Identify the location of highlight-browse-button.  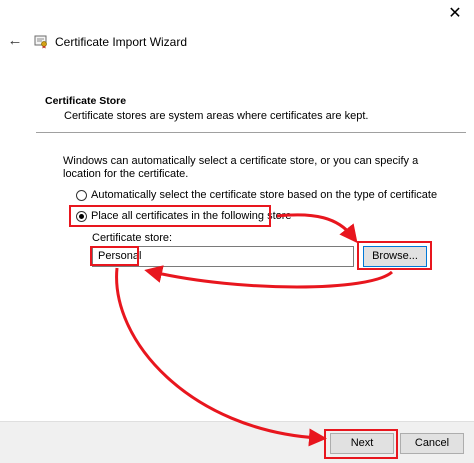
(394, 255).